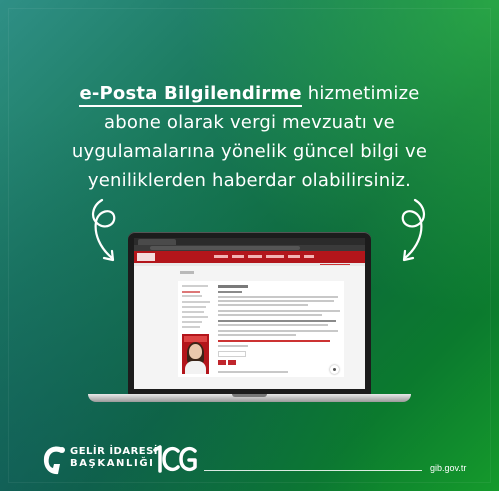  Describe the element at coordinates (249, 180) in the screenshot. I see `headline-line-4: yeniliklerden haberdar olabilirsiniz.` at that location.